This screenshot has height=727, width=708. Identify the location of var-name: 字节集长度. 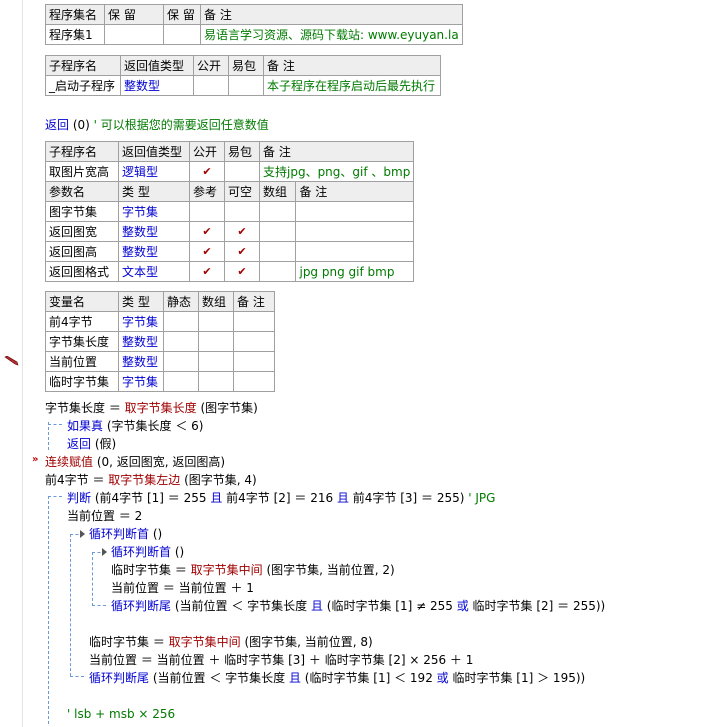
(82, 341).